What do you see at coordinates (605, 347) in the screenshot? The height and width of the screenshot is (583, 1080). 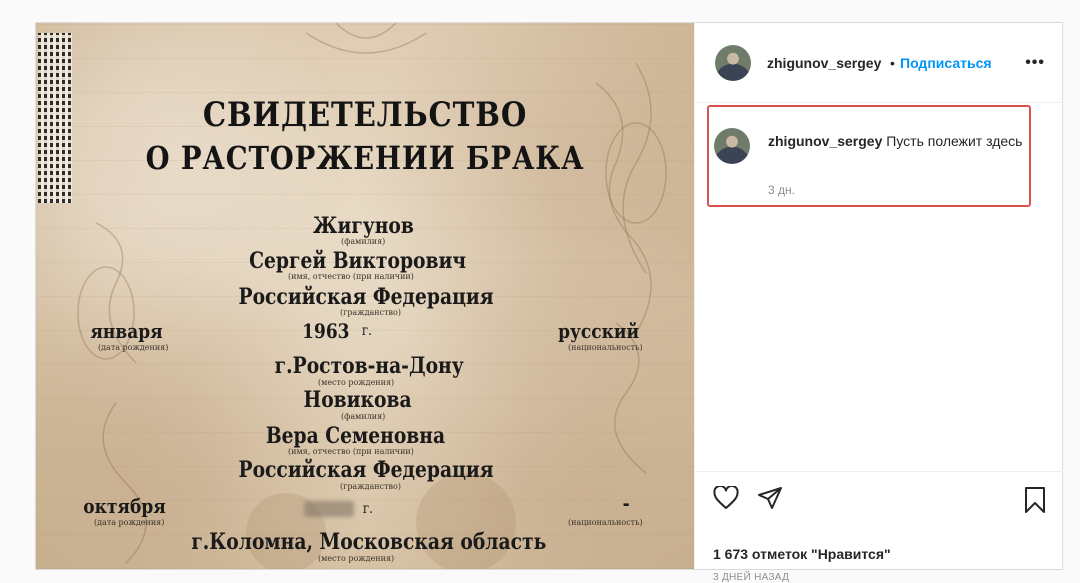 I see `person1-nationality-caption: (национальность)` at bounding box center [605, 347].